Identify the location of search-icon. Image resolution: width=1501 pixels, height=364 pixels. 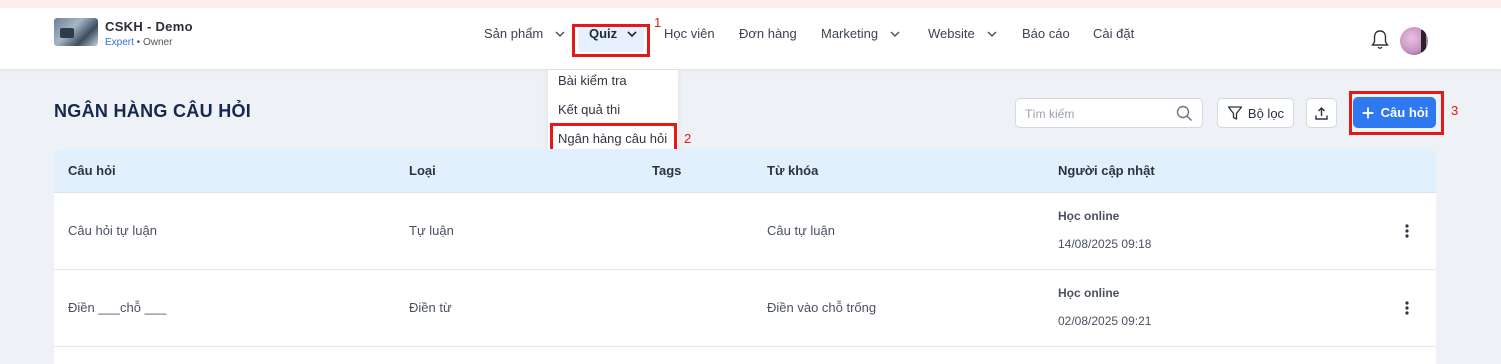
(1184, 113).